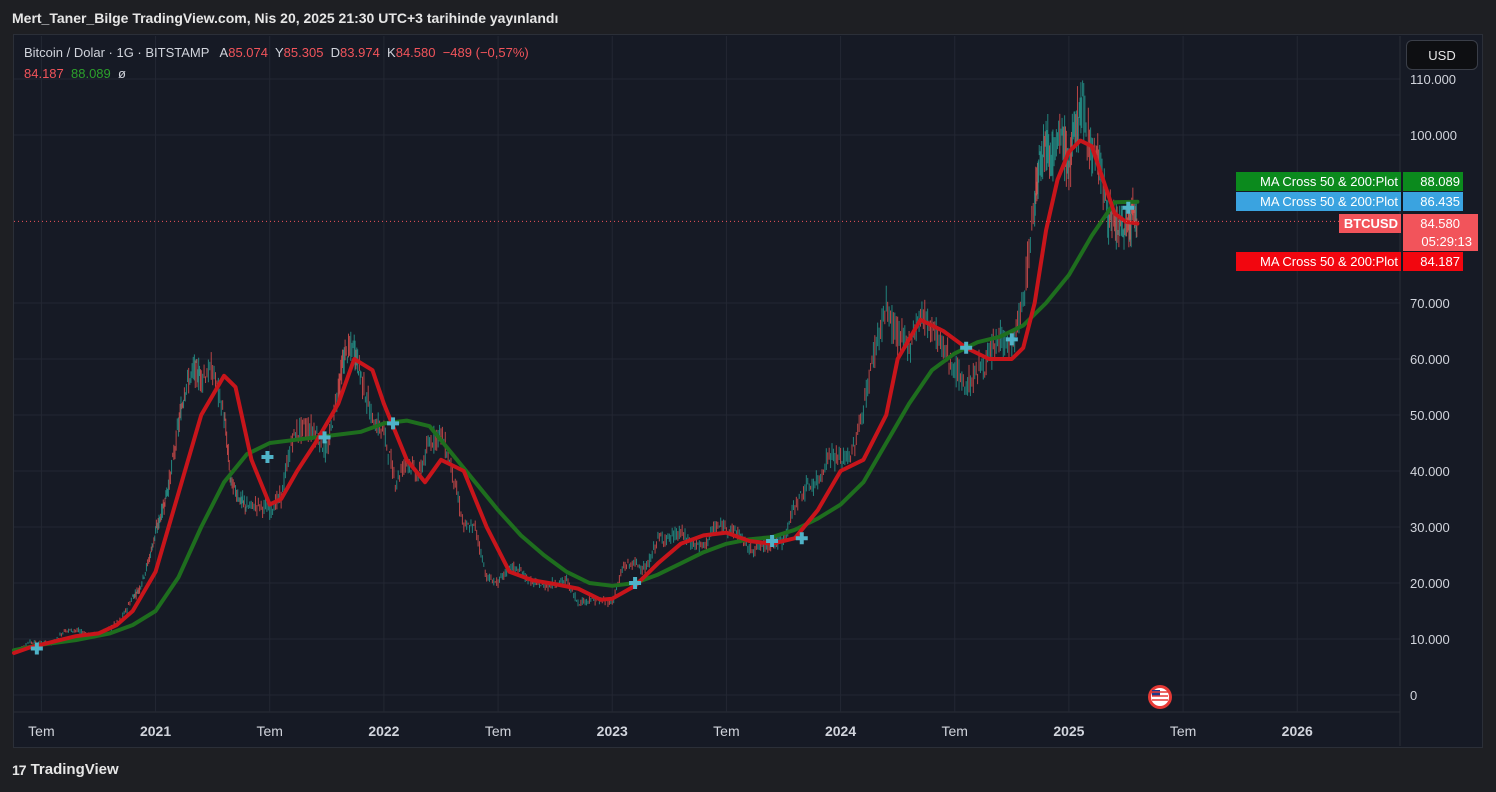 This screenshot has height=792, width=1496. I want to click on price-label-value: 88.089, so click(1440, 181).